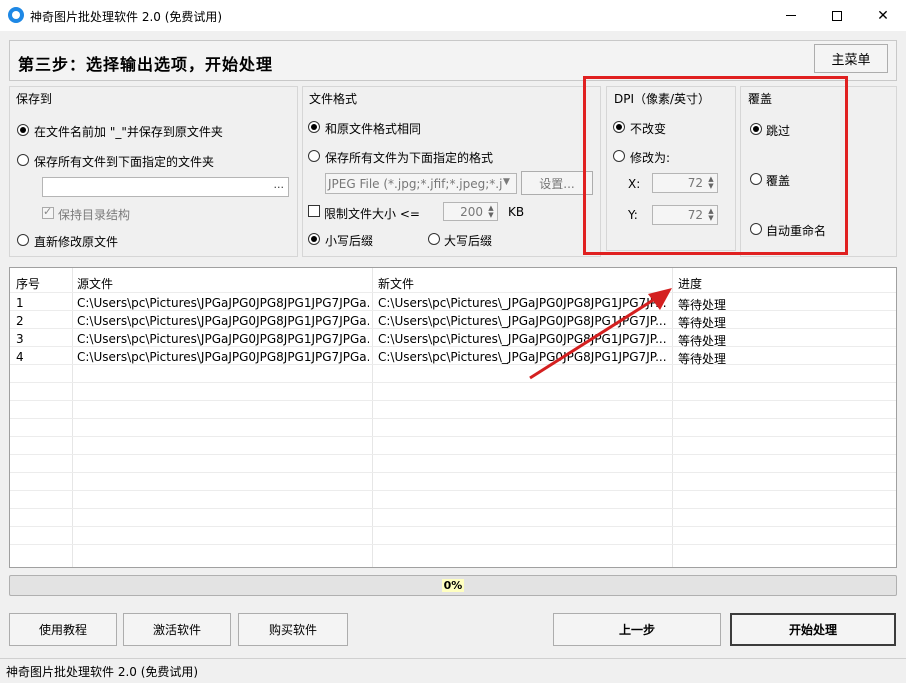 The image size is (906, 683). I want to click on format-specified-radio, so click(314, 156).